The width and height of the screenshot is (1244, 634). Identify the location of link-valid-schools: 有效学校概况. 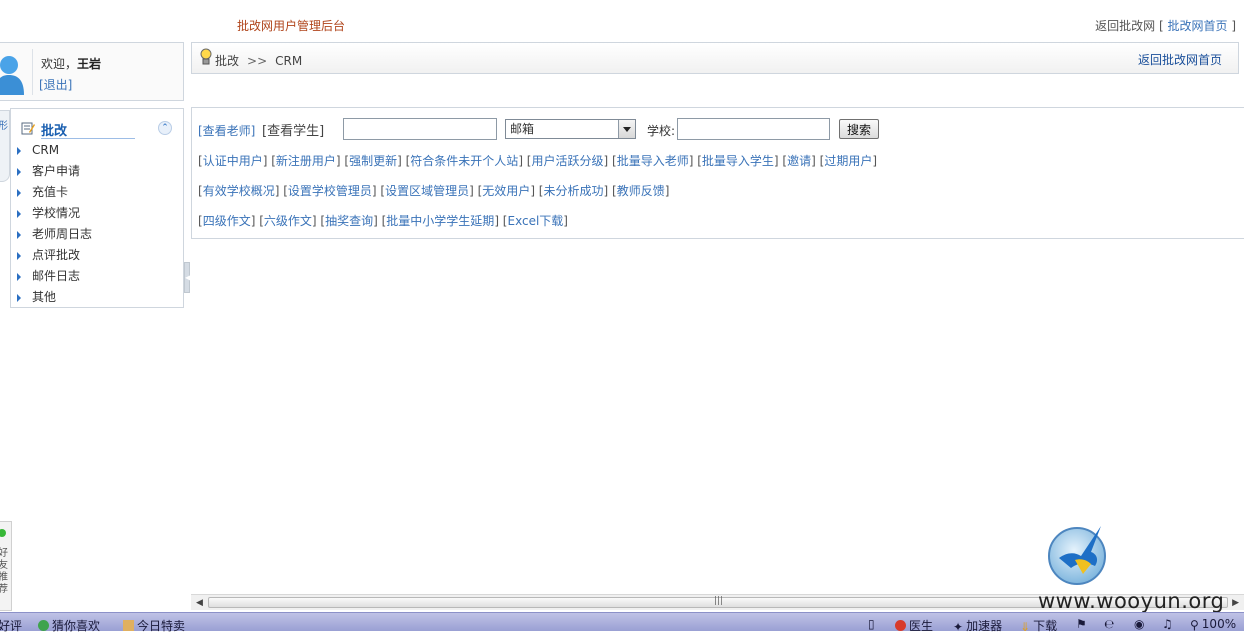
(239, 191).